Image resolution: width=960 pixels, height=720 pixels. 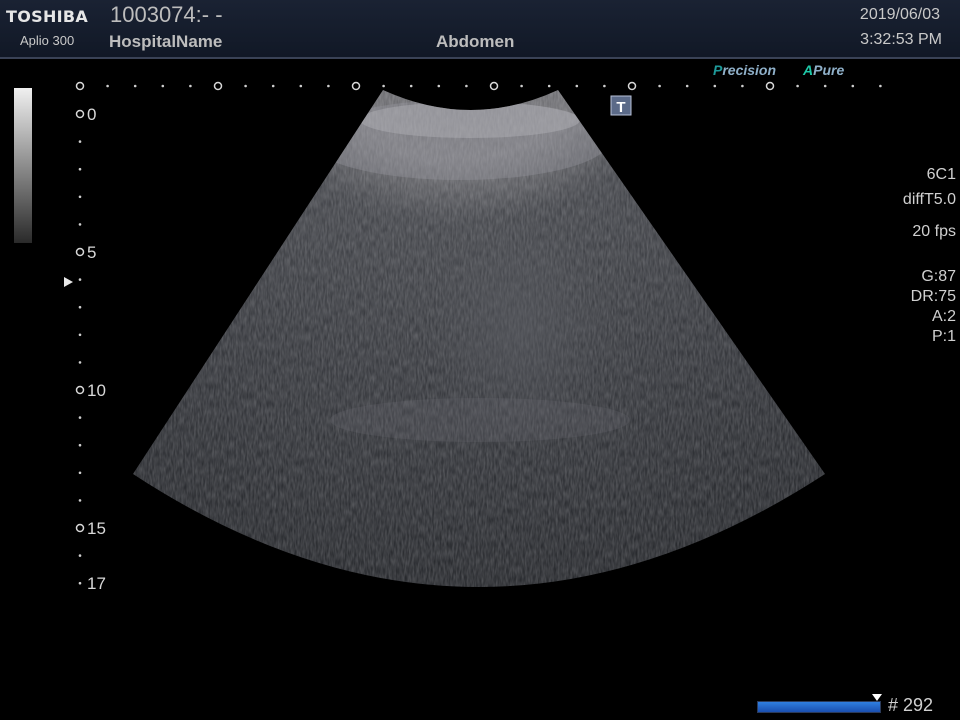 I want to click on depth-scale, so click(x=80, y=347).